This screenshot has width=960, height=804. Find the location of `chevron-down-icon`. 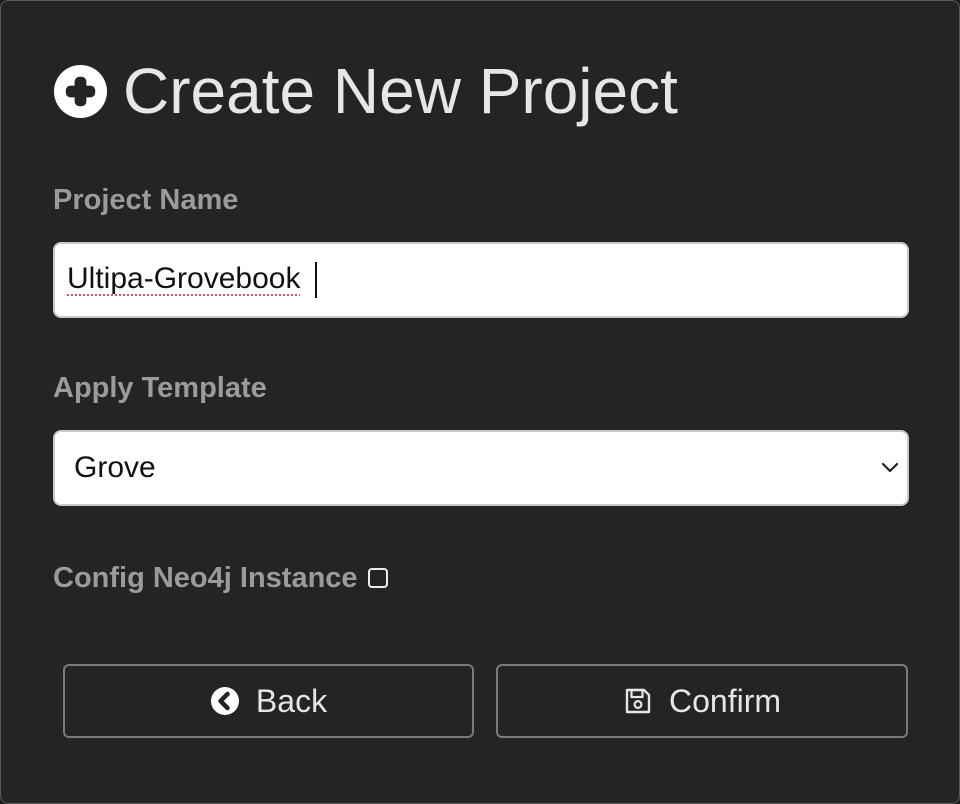

chevron-down-icon is located at coordinates (890, 467).